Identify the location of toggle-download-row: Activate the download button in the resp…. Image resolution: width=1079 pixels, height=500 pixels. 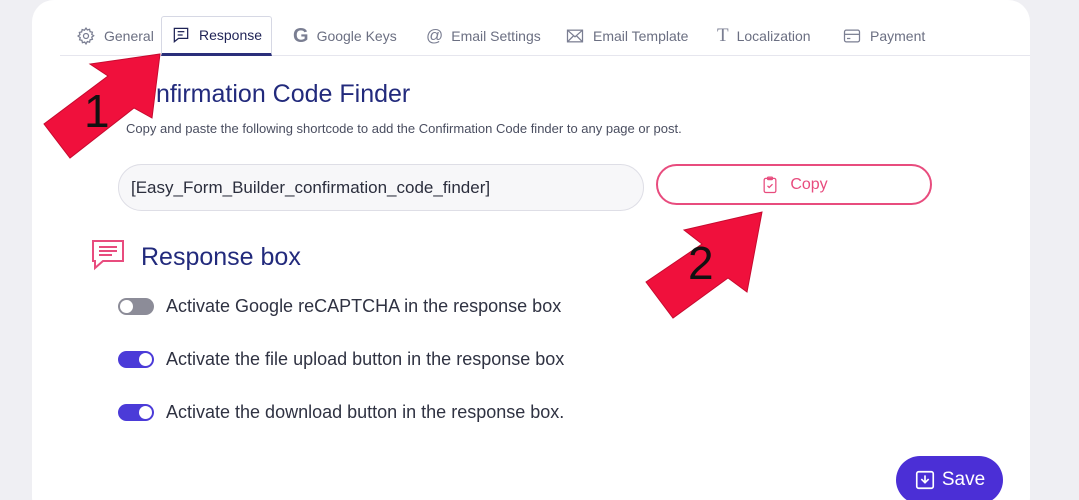
(341, 412).